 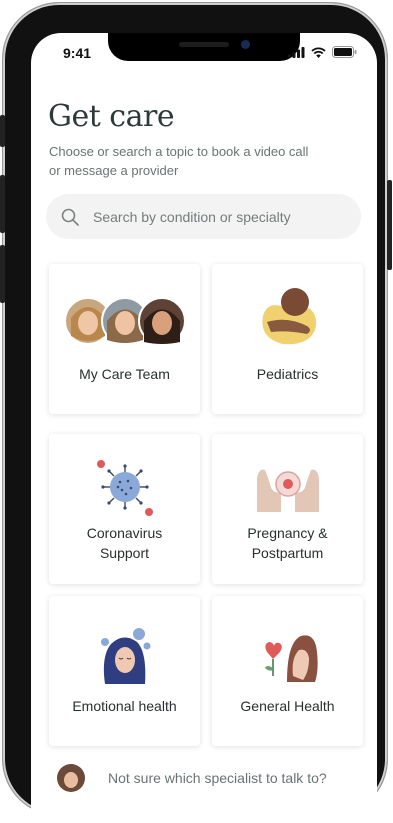 I want to click on card-general-health: General Health, so click(x=287, y=671).